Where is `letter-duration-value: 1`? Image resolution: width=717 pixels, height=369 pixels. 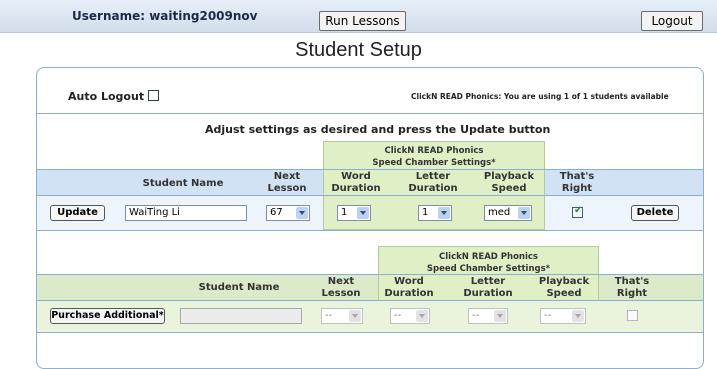
letter-duration-value: 1 is located at coordinates (425, 212).